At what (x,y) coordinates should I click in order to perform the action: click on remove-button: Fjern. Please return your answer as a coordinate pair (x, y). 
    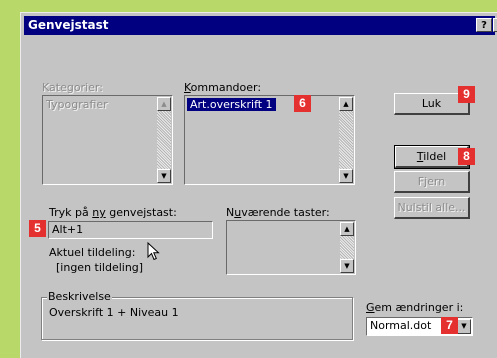
    Looking at the image, I should click on (432, 182).